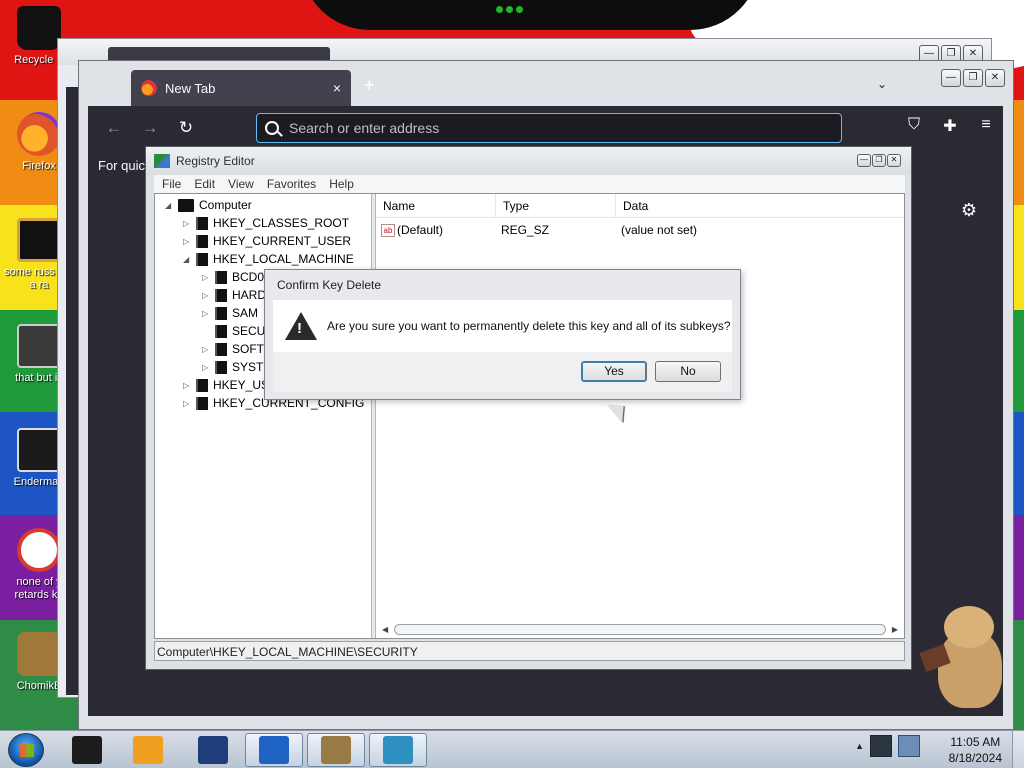 The width and height of the screenshot is (1024, 768). What do you see at coordinates (385, 629) in the screenshot?
I see `scroll-left-icon: ◀` at bounding box center [385, 629].